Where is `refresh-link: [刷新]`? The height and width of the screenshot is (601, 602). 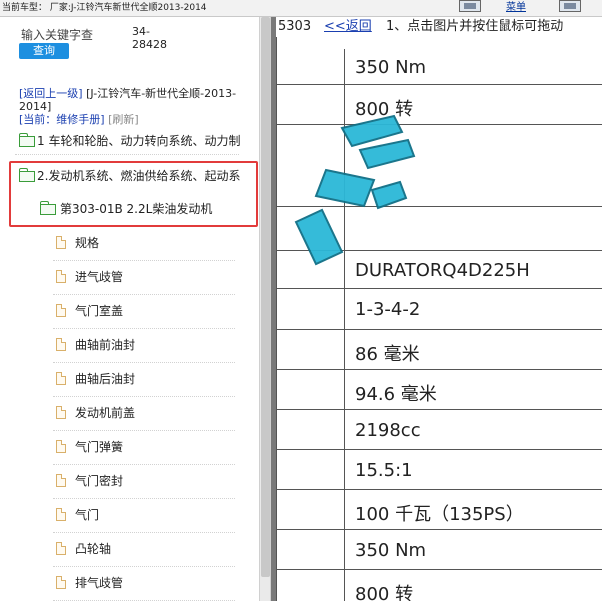 refresh-link: [刷新] is located at coordinates (123, 119).